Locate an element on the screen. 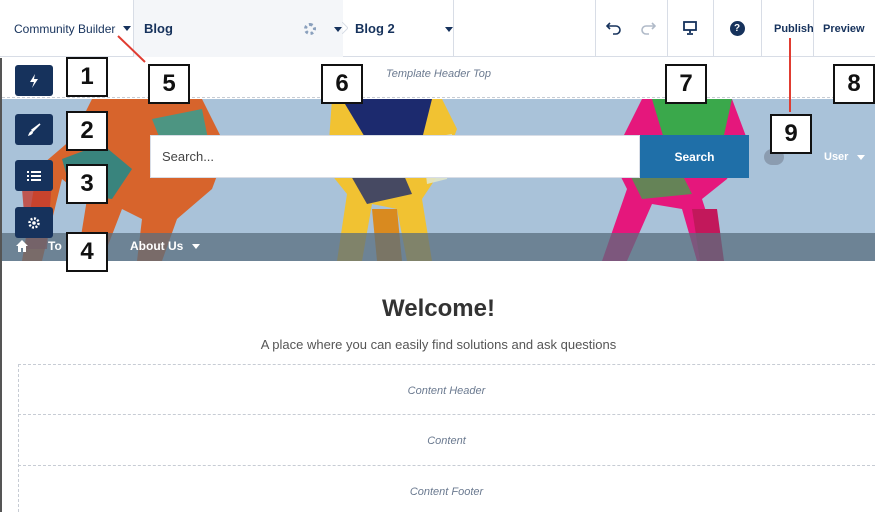 This screenshot has width=875, height=512. callout-2: 2 is located at coordinates (87, 131).